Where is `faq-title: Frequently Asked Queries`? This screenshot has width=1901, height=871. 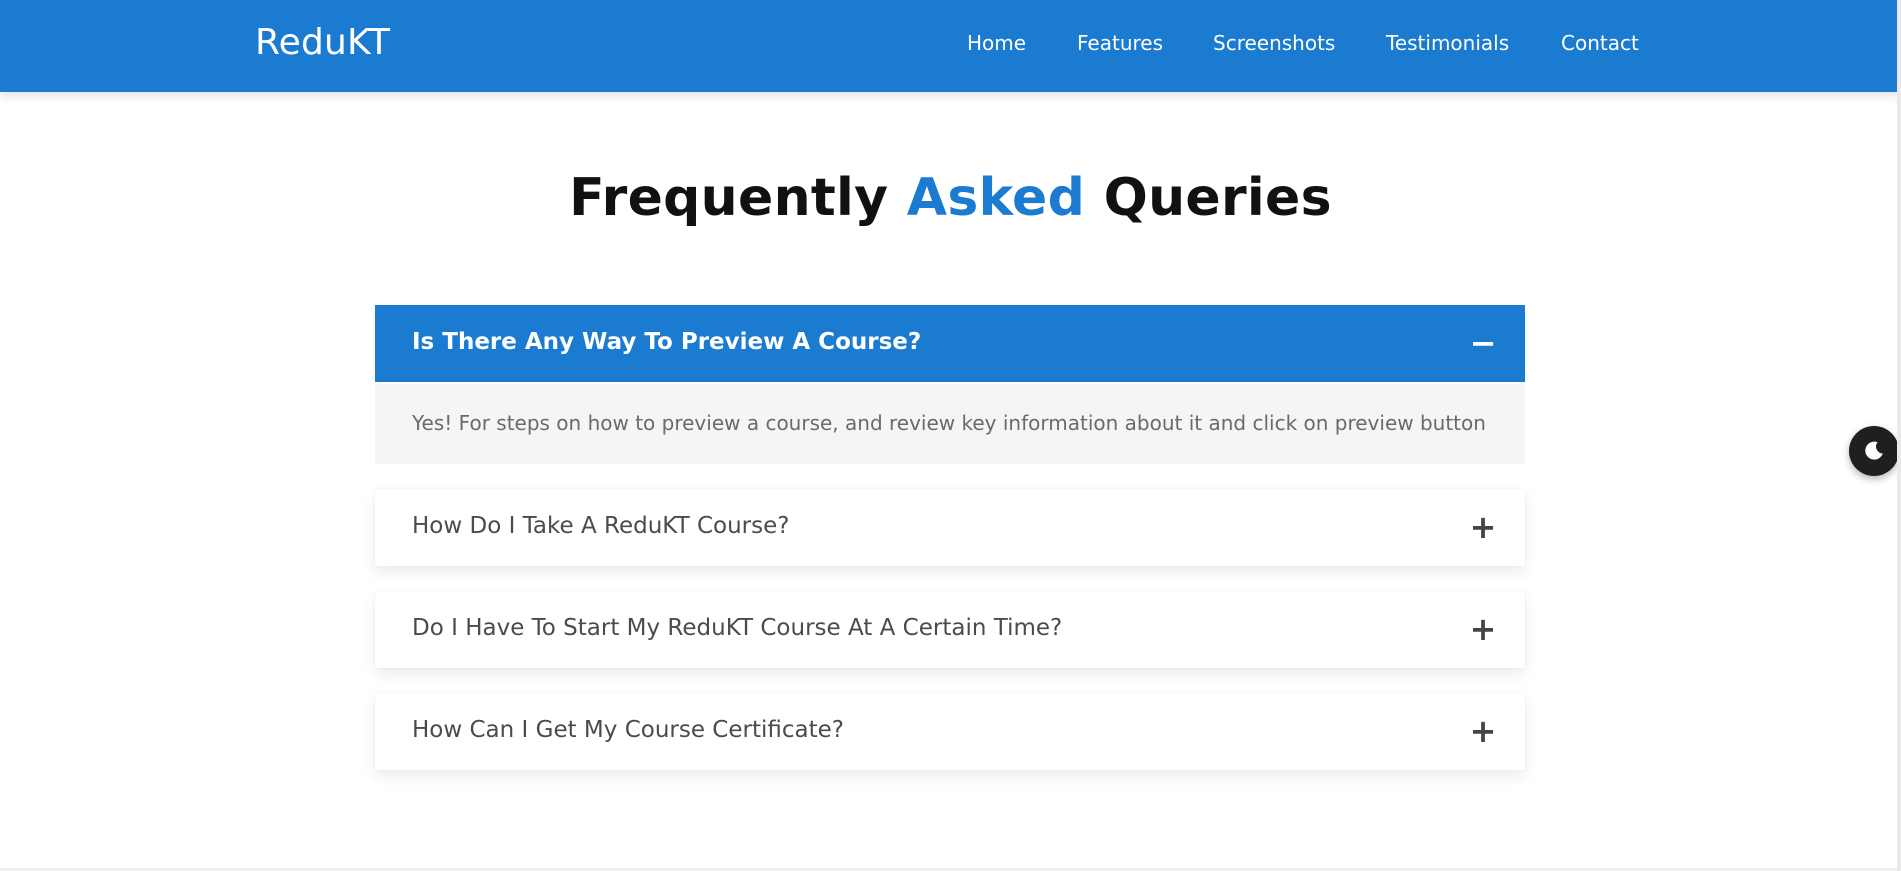
faq-title: Frequently Asked Queries is located at coordinates (950, 198).